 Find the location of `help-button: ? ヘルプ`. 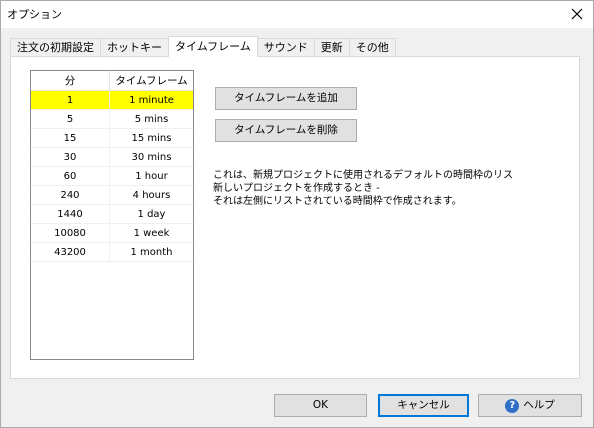

help-button: ? ヘルプ is located at coordinates (530, 405).